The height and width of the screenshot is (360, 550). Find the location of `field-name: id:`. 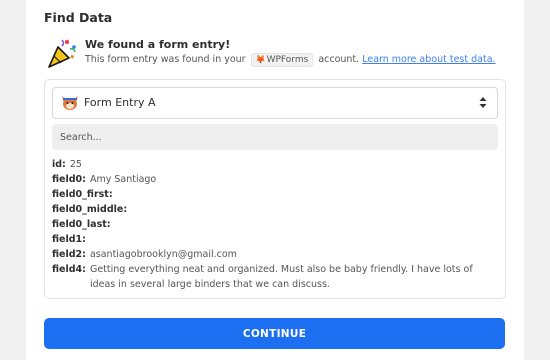

field-name: id: is located at coordinates (59, 164).